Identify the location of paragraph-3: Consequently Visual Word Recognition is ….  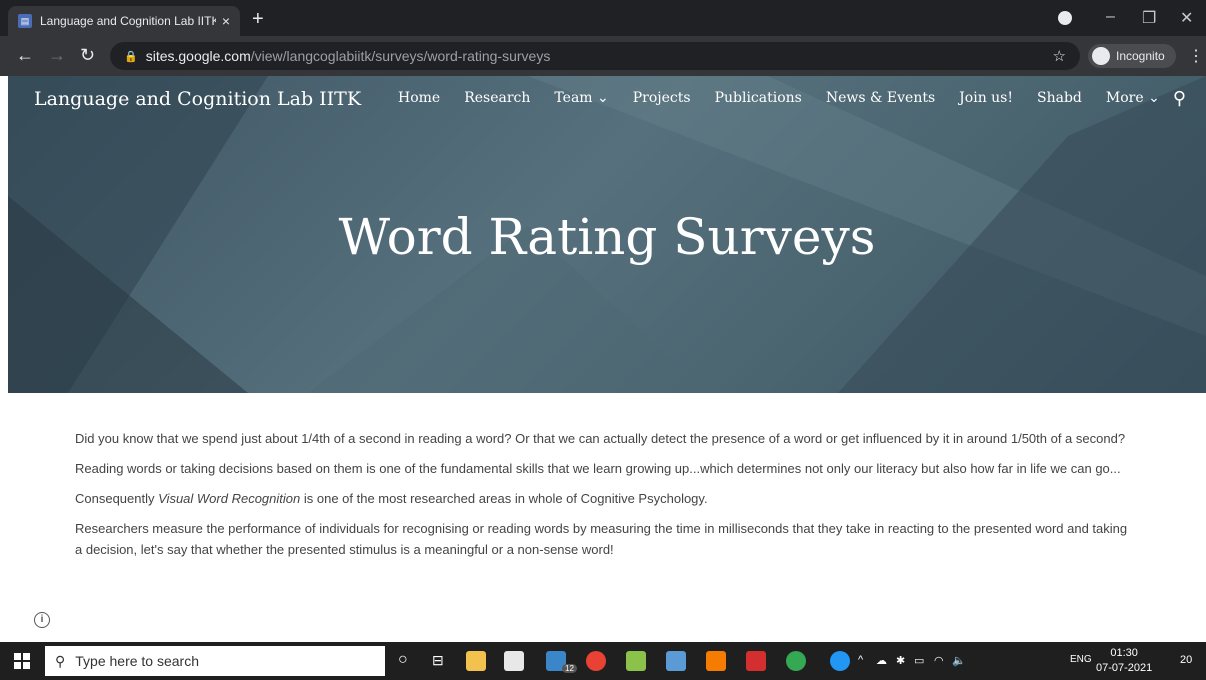
(605, 498).